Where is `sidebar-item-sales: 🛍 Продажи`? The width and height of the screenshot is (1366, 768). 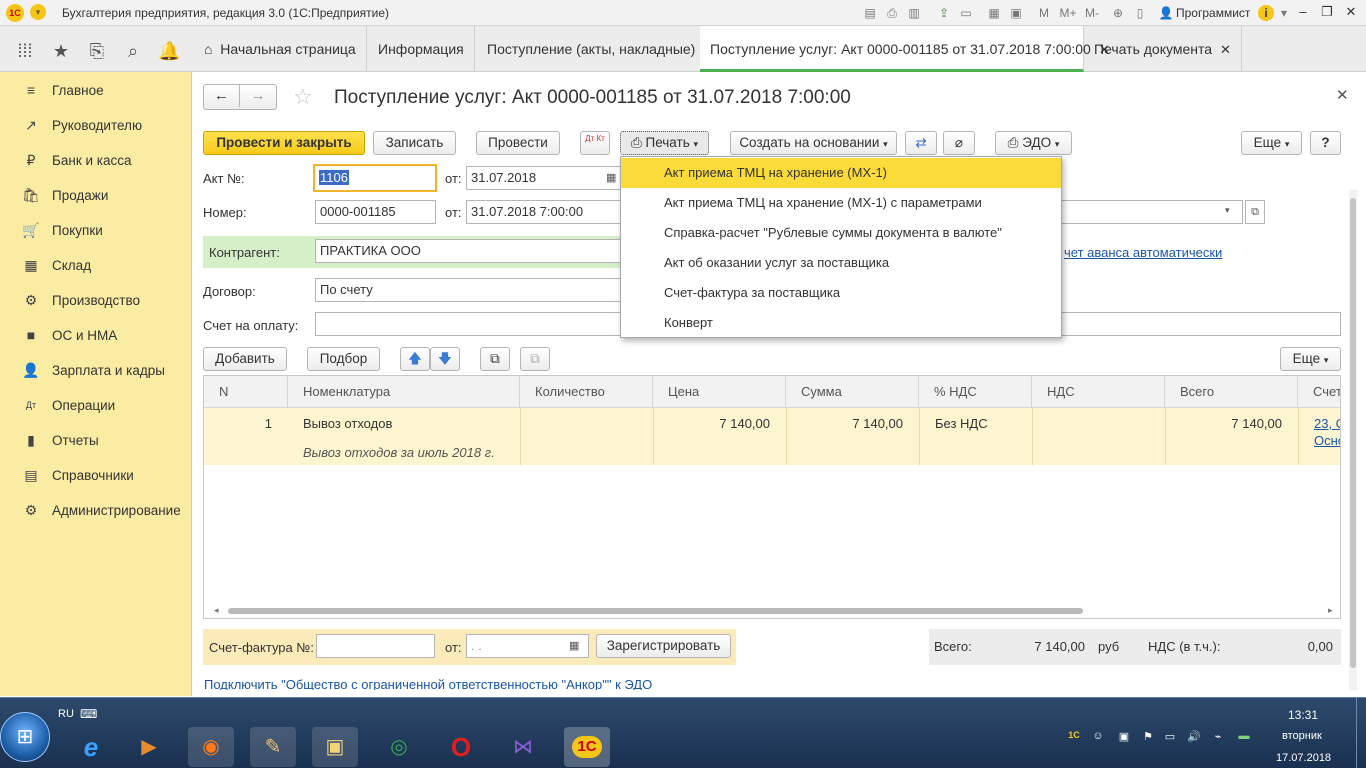
sidebar-item-sales: 🛍 Продажи is located at coordinates (96, 195).